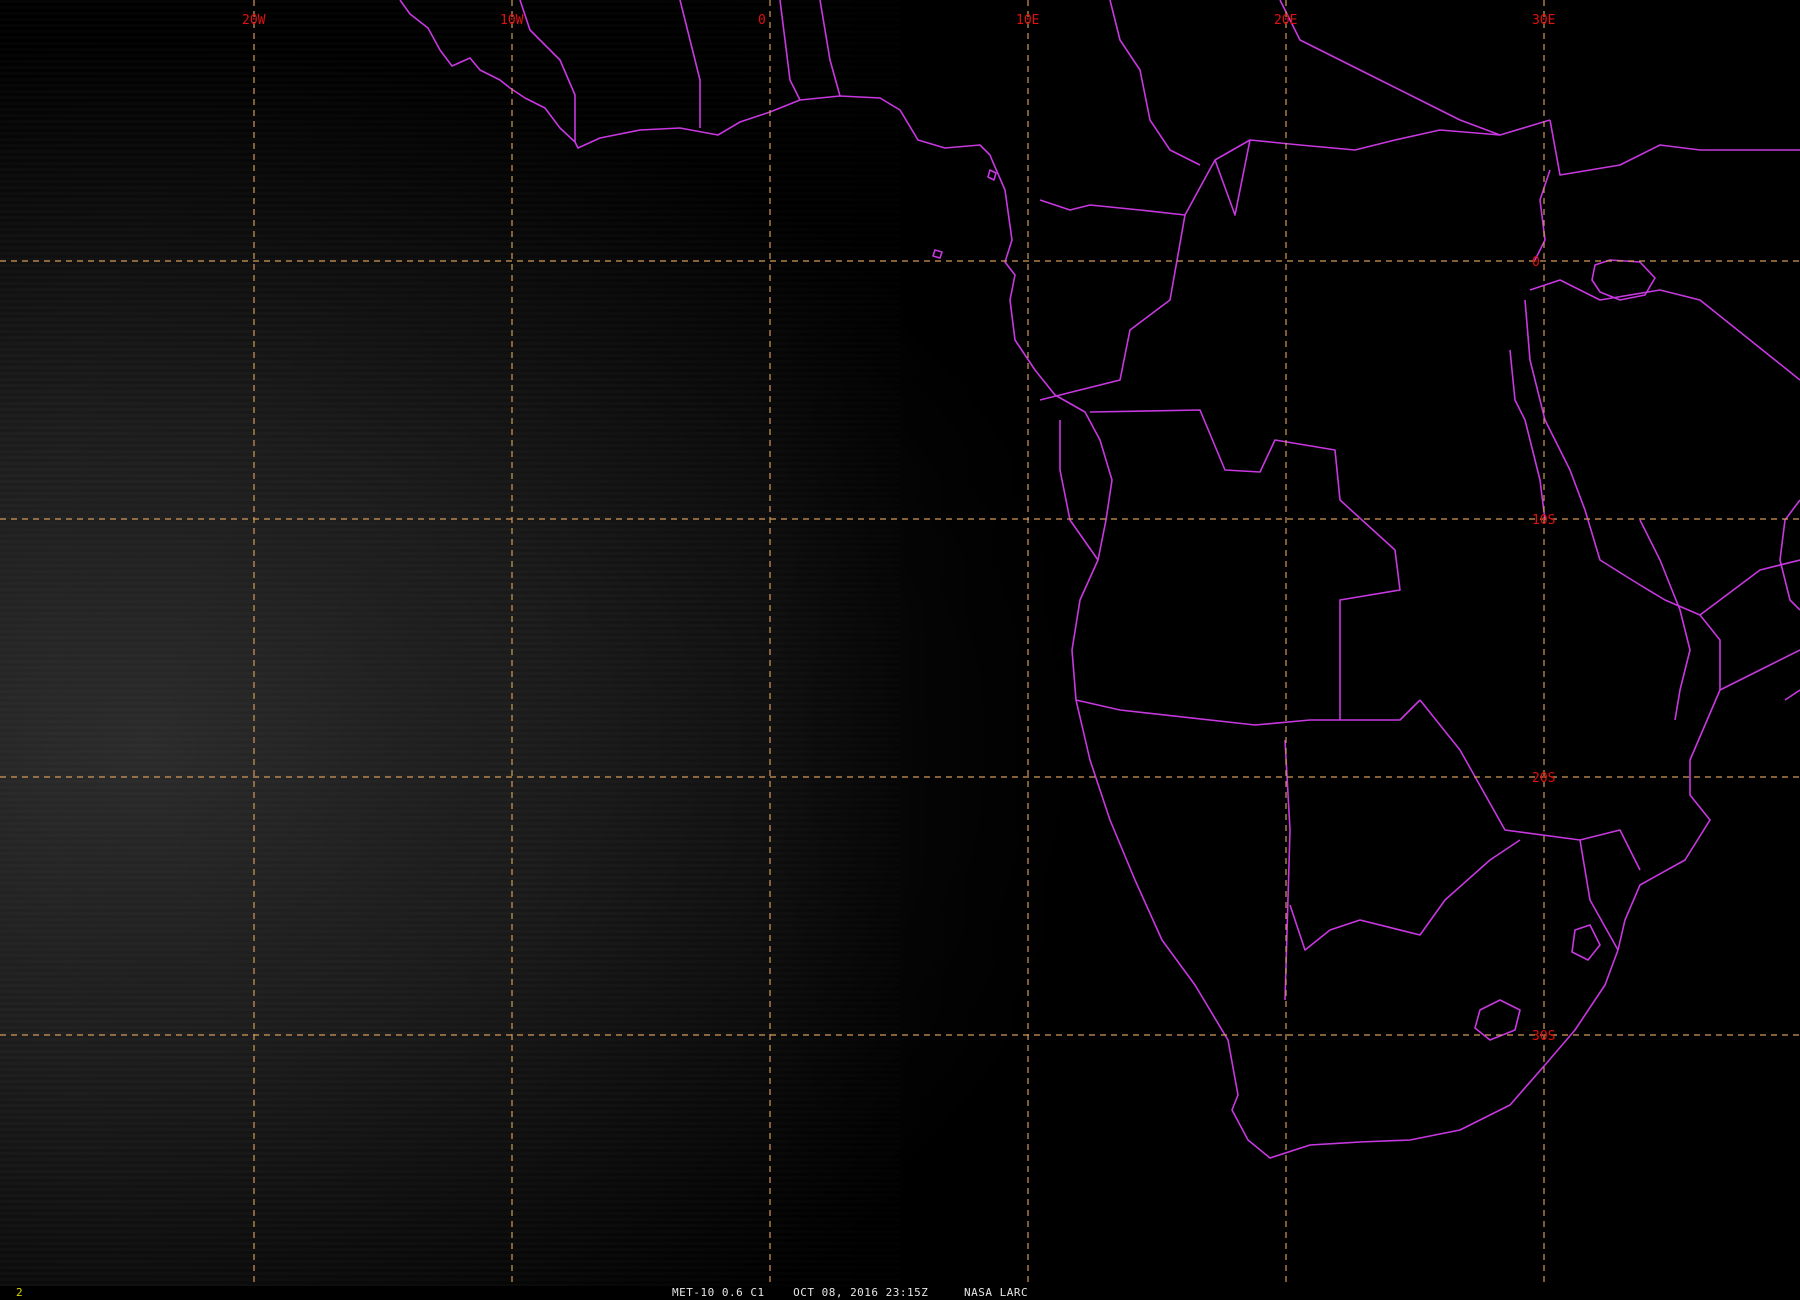  Describe the element at coordinates (19, 1292) in the screenshot. I see `frame-number: 2` at that location.